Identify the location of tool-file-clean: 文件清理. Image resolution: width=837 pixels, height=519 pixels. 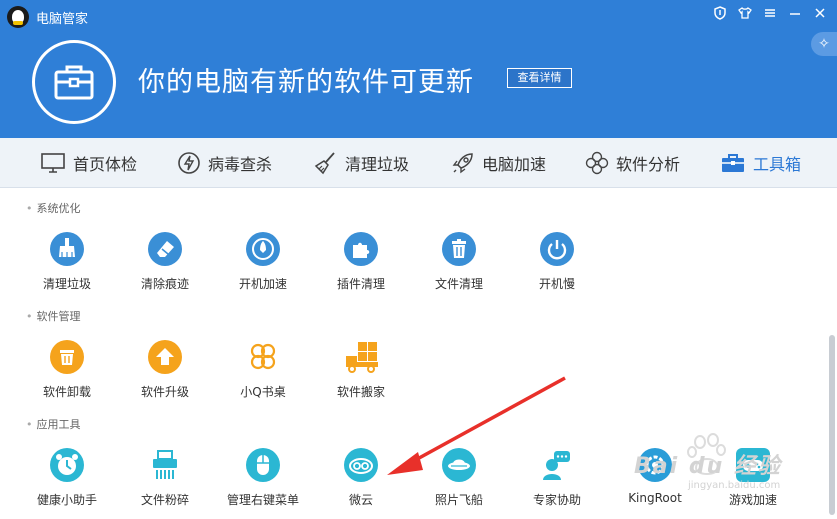
(459, 262).